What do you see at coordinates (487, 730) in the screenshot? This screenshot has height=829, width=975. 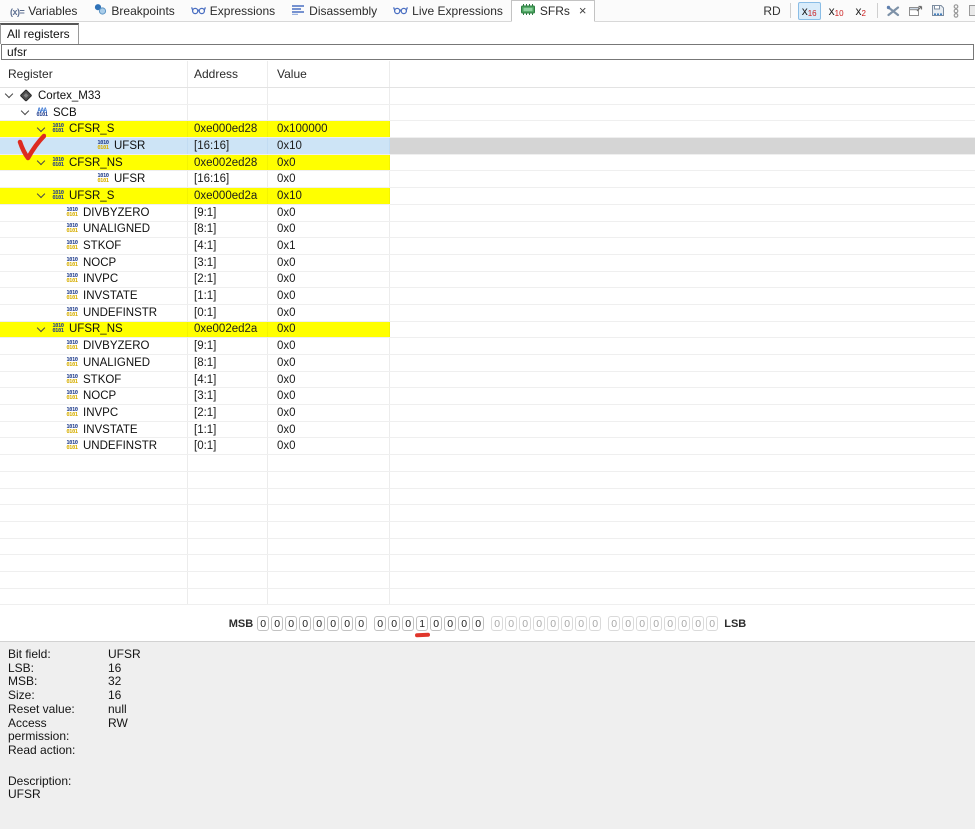 I see `detail-row: Access permission: RW` at bounding box center [487, 730].